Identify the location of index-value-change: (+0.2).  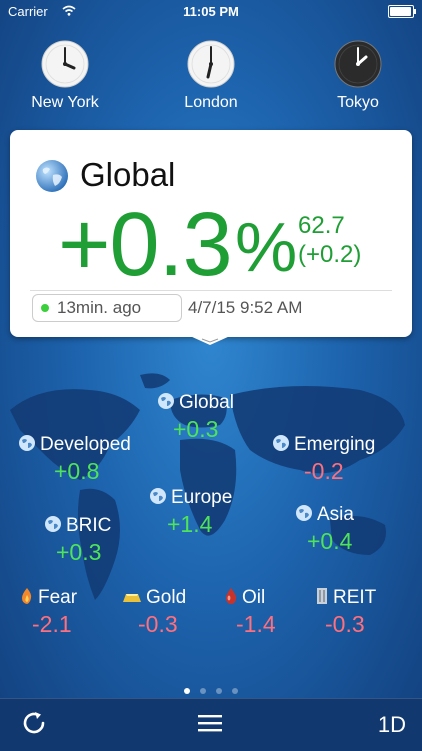
(330, 254).